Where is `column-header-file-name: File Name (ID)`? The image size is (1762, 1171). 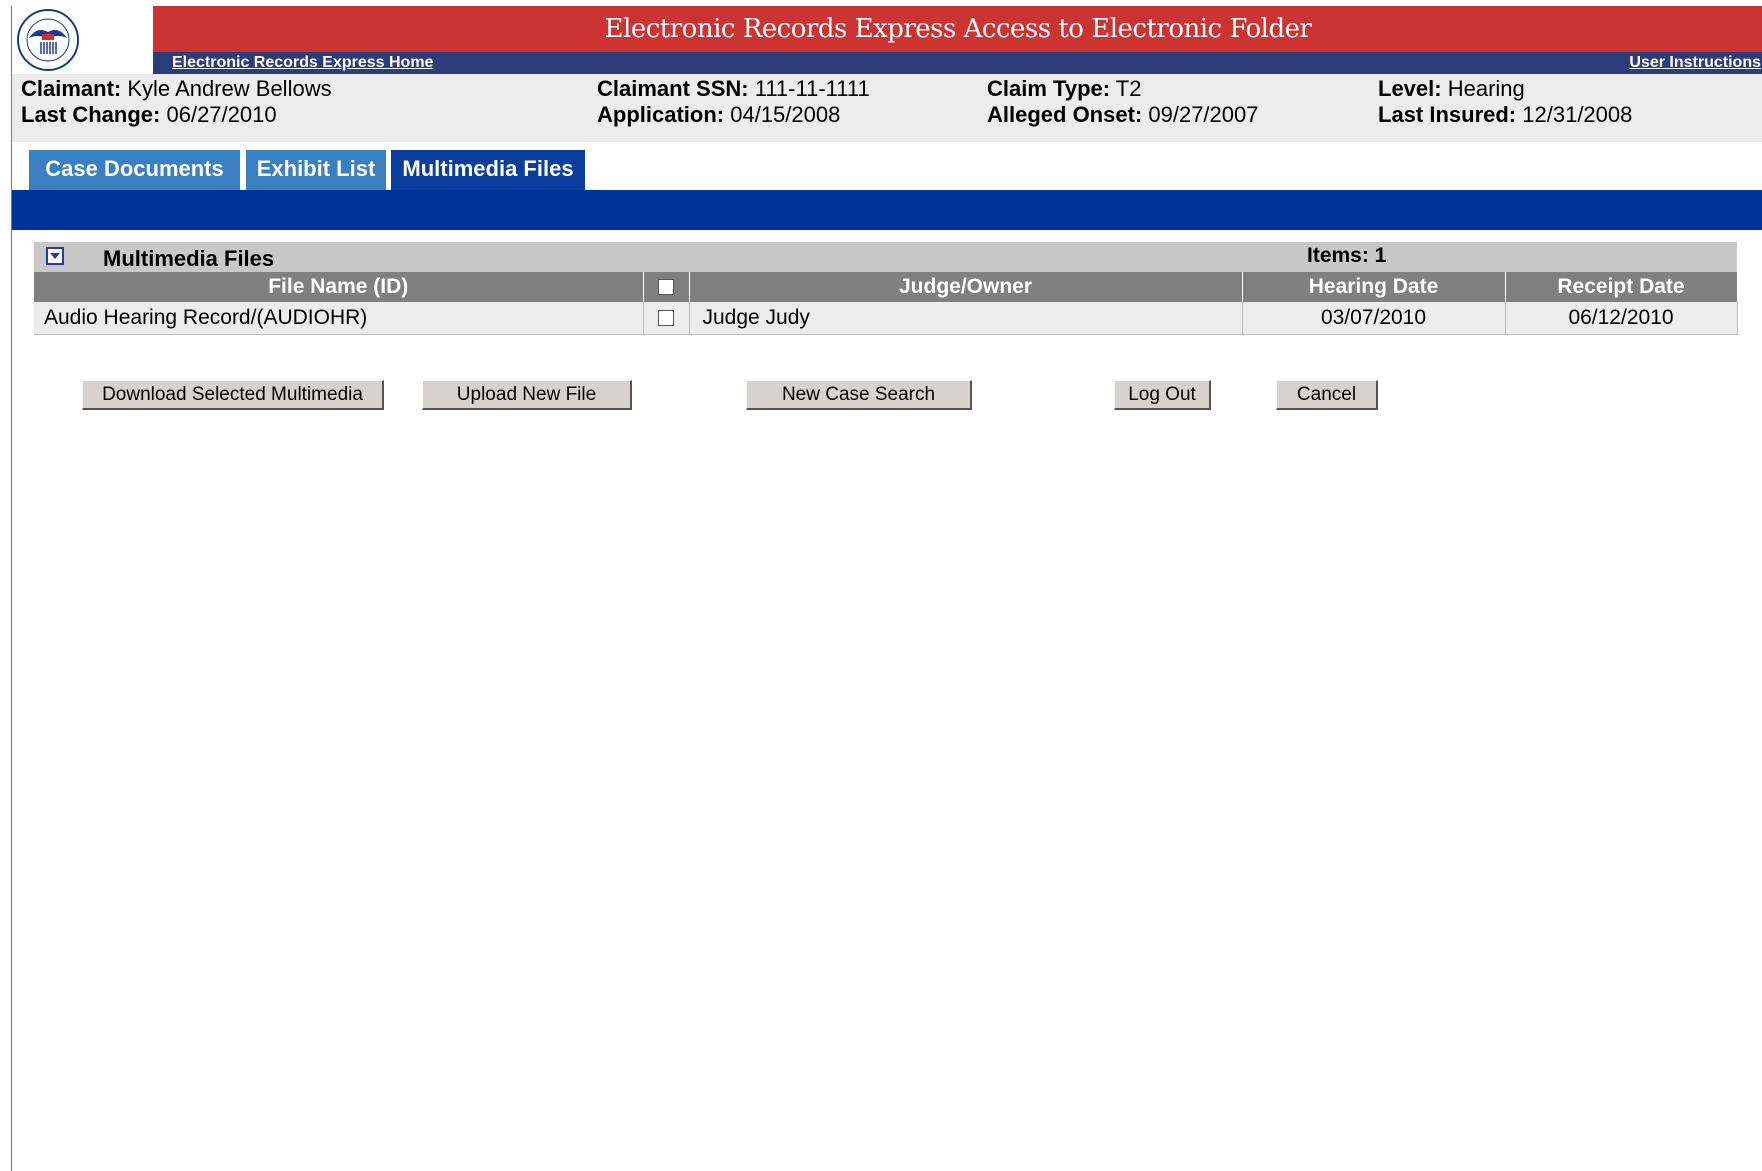 column-header-file-name: File Name (ID) is located at coordinates (339, 287).